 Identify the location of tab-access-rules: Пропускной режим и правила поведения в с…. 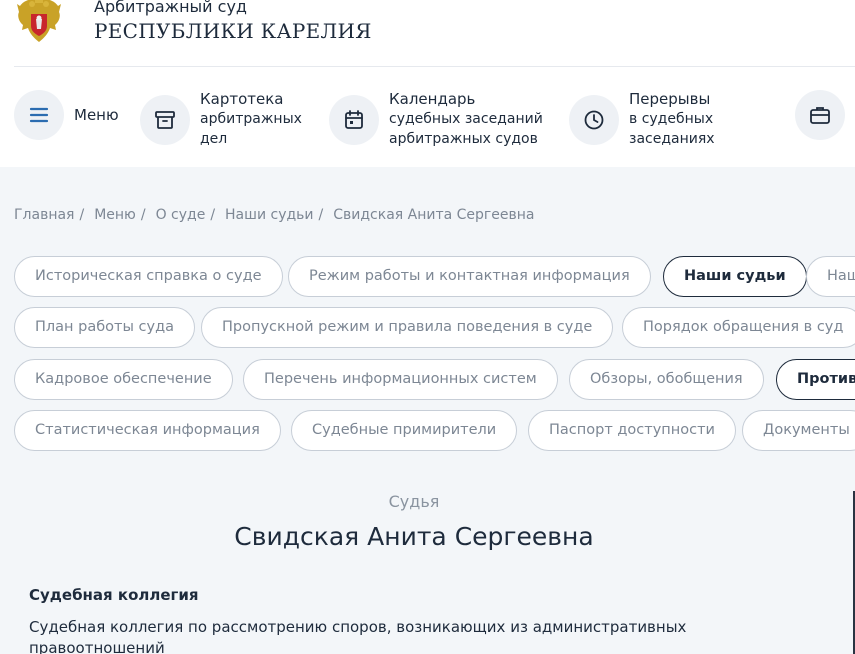
(407, 327).